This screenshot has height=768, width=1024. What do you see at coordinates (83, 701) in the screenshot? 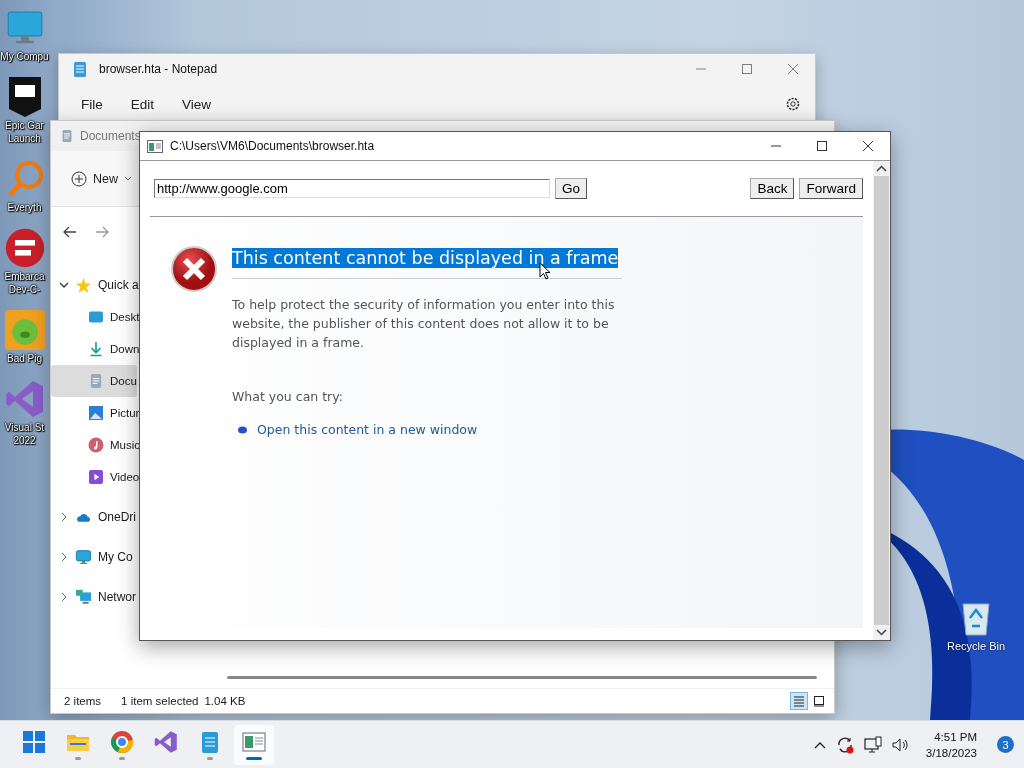
I see `item-count: 2 items` at bounding box center [83, 701].